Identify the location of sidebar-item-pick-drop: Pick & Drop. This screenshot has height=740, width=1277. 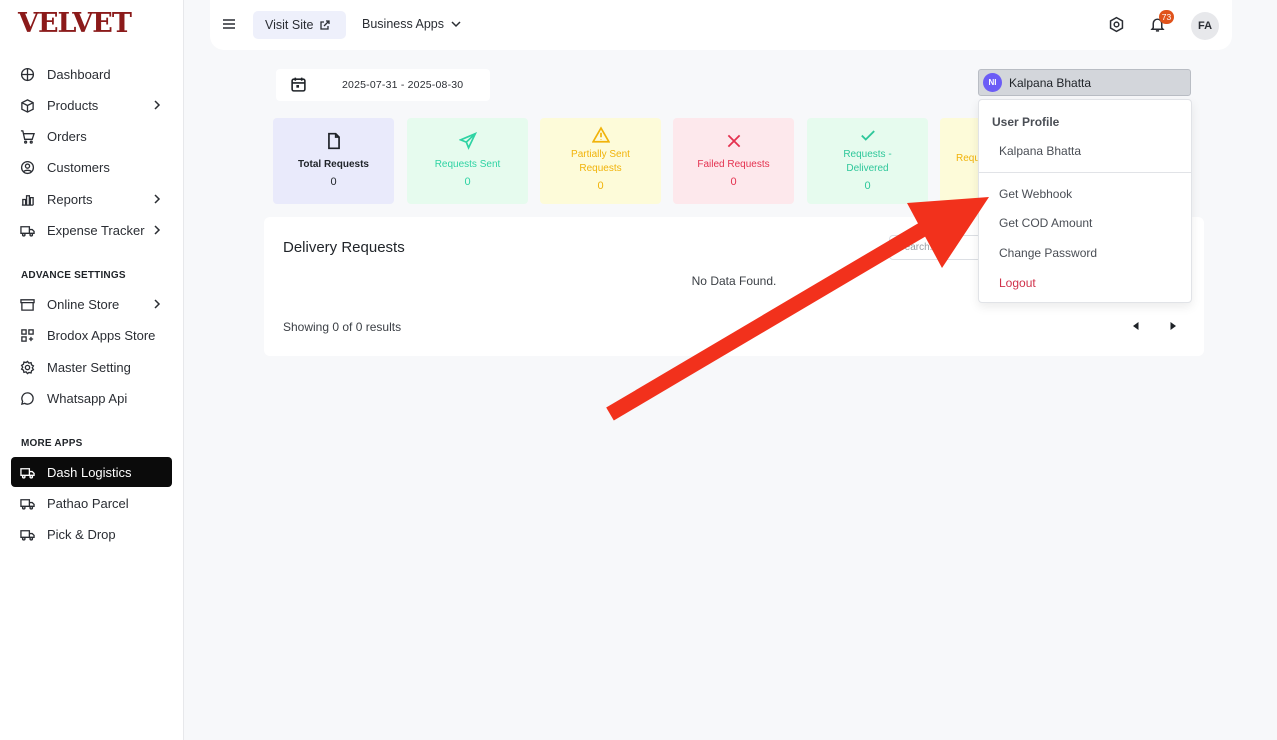
(91, 534).